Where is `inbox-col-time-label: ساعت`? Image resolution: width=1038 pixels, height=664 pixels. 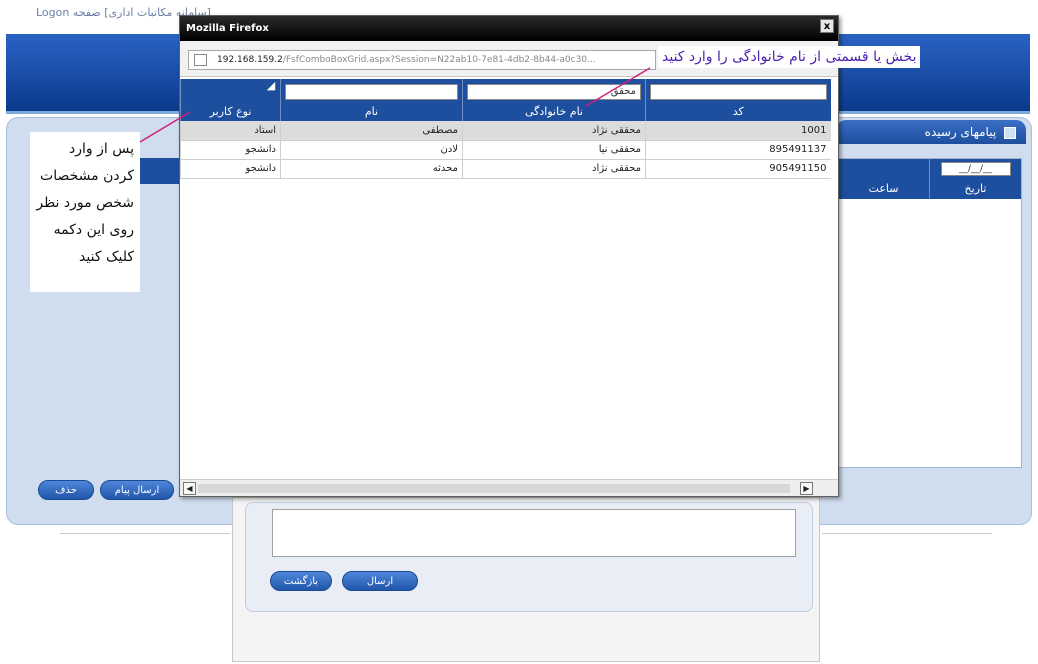 inbox-col-time-label: ساعت is located at coordinates (883, 188).